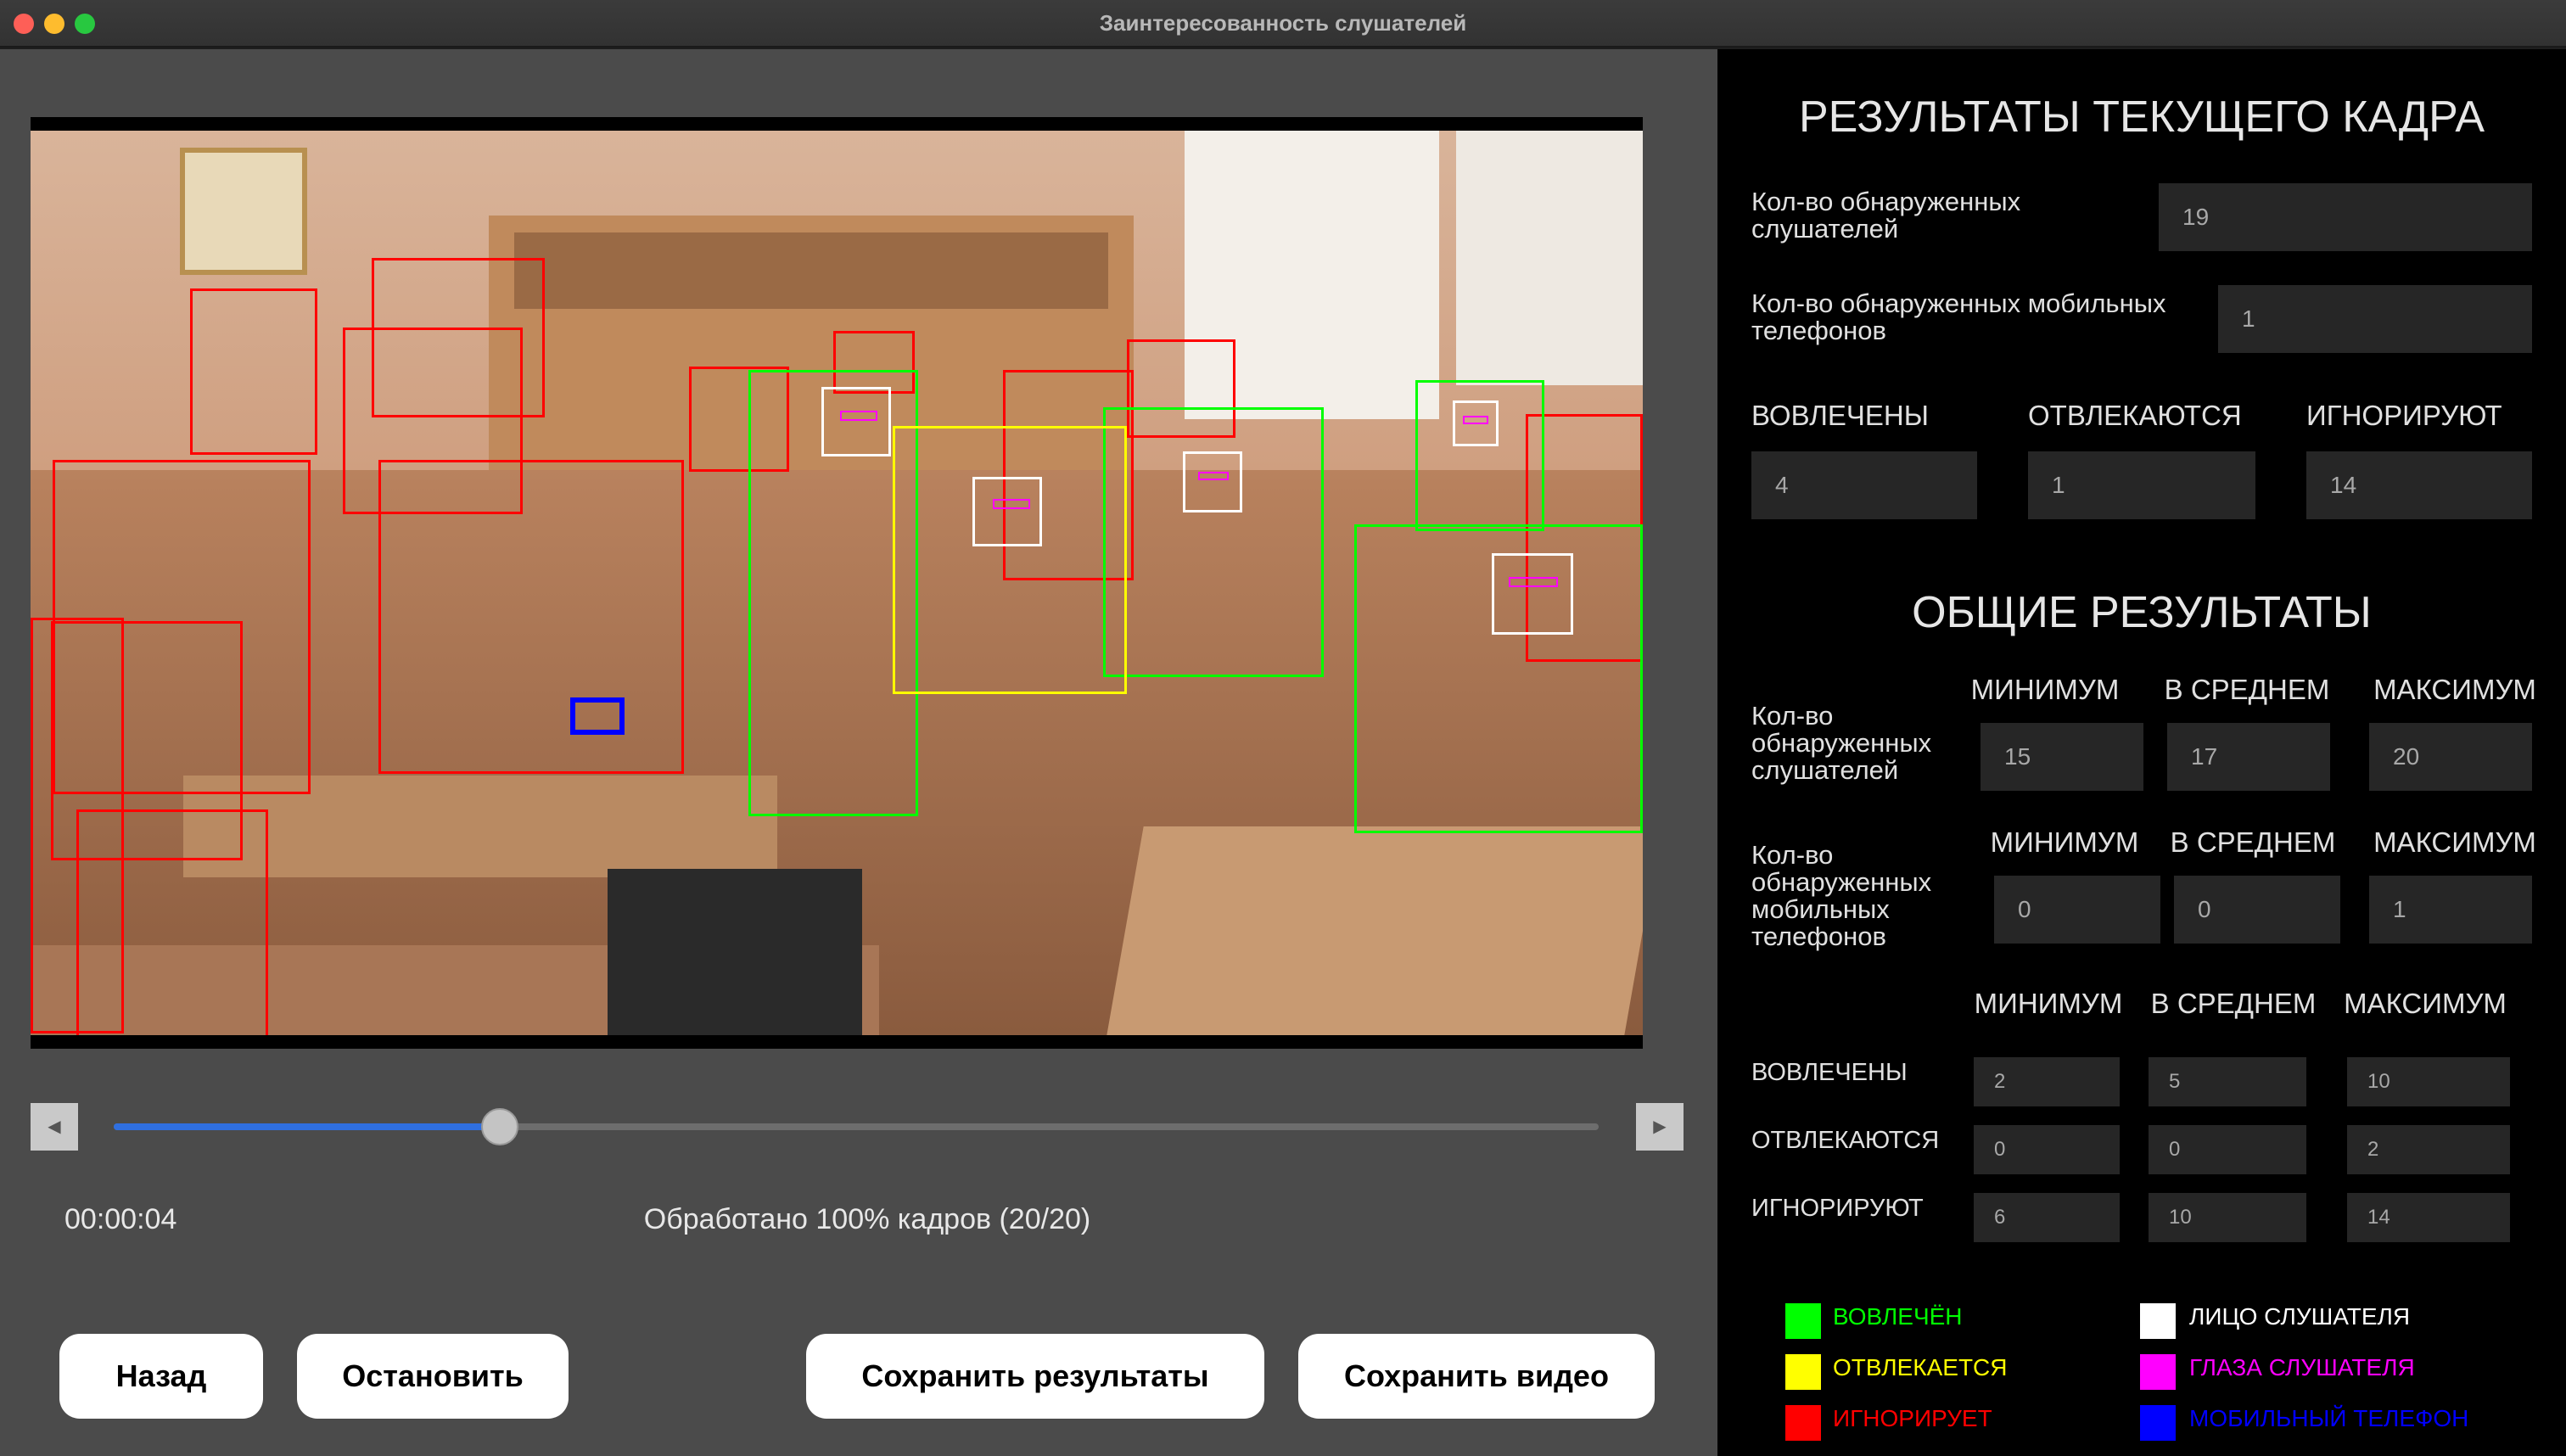 The height and width of the screenshot is (1456, 2566). I want to click on overall-phones-label: Кол-во обнаруженных мобильных телефонов, so click(1841, 895).